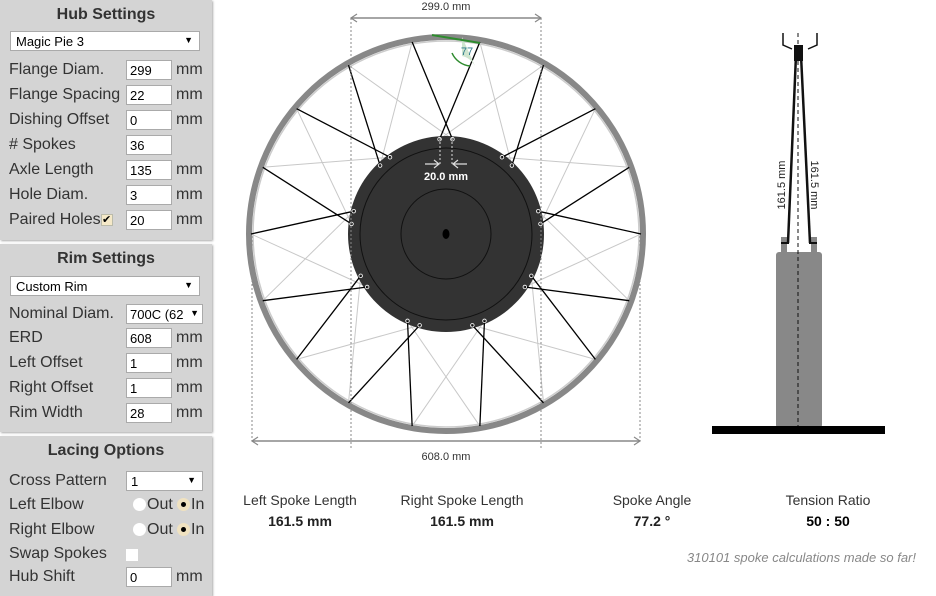 The height and width of the screenshot is (596, 936). Describe the element at coordinates (149, 577) in the screenshot. I see `hub-shift-input` at that location.